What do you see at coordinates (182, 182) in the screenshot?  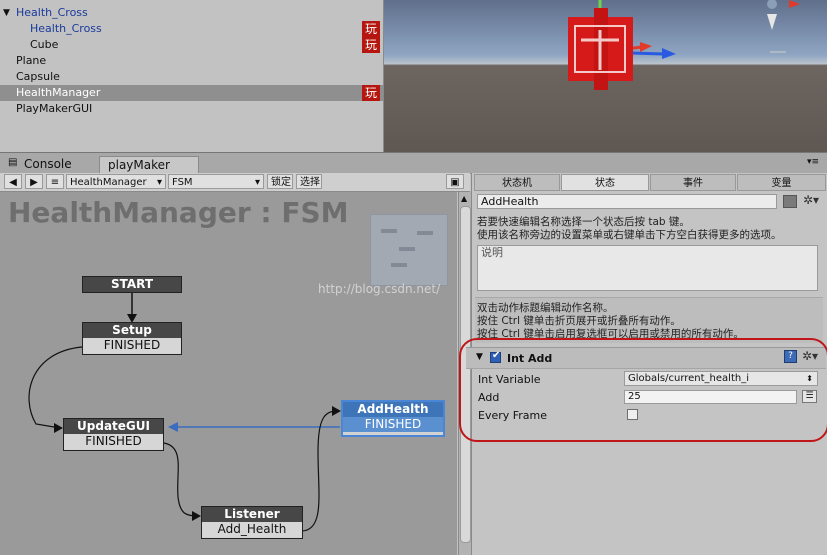 I see `fsm-name-value: FSM` at bounding box center [182, 182].